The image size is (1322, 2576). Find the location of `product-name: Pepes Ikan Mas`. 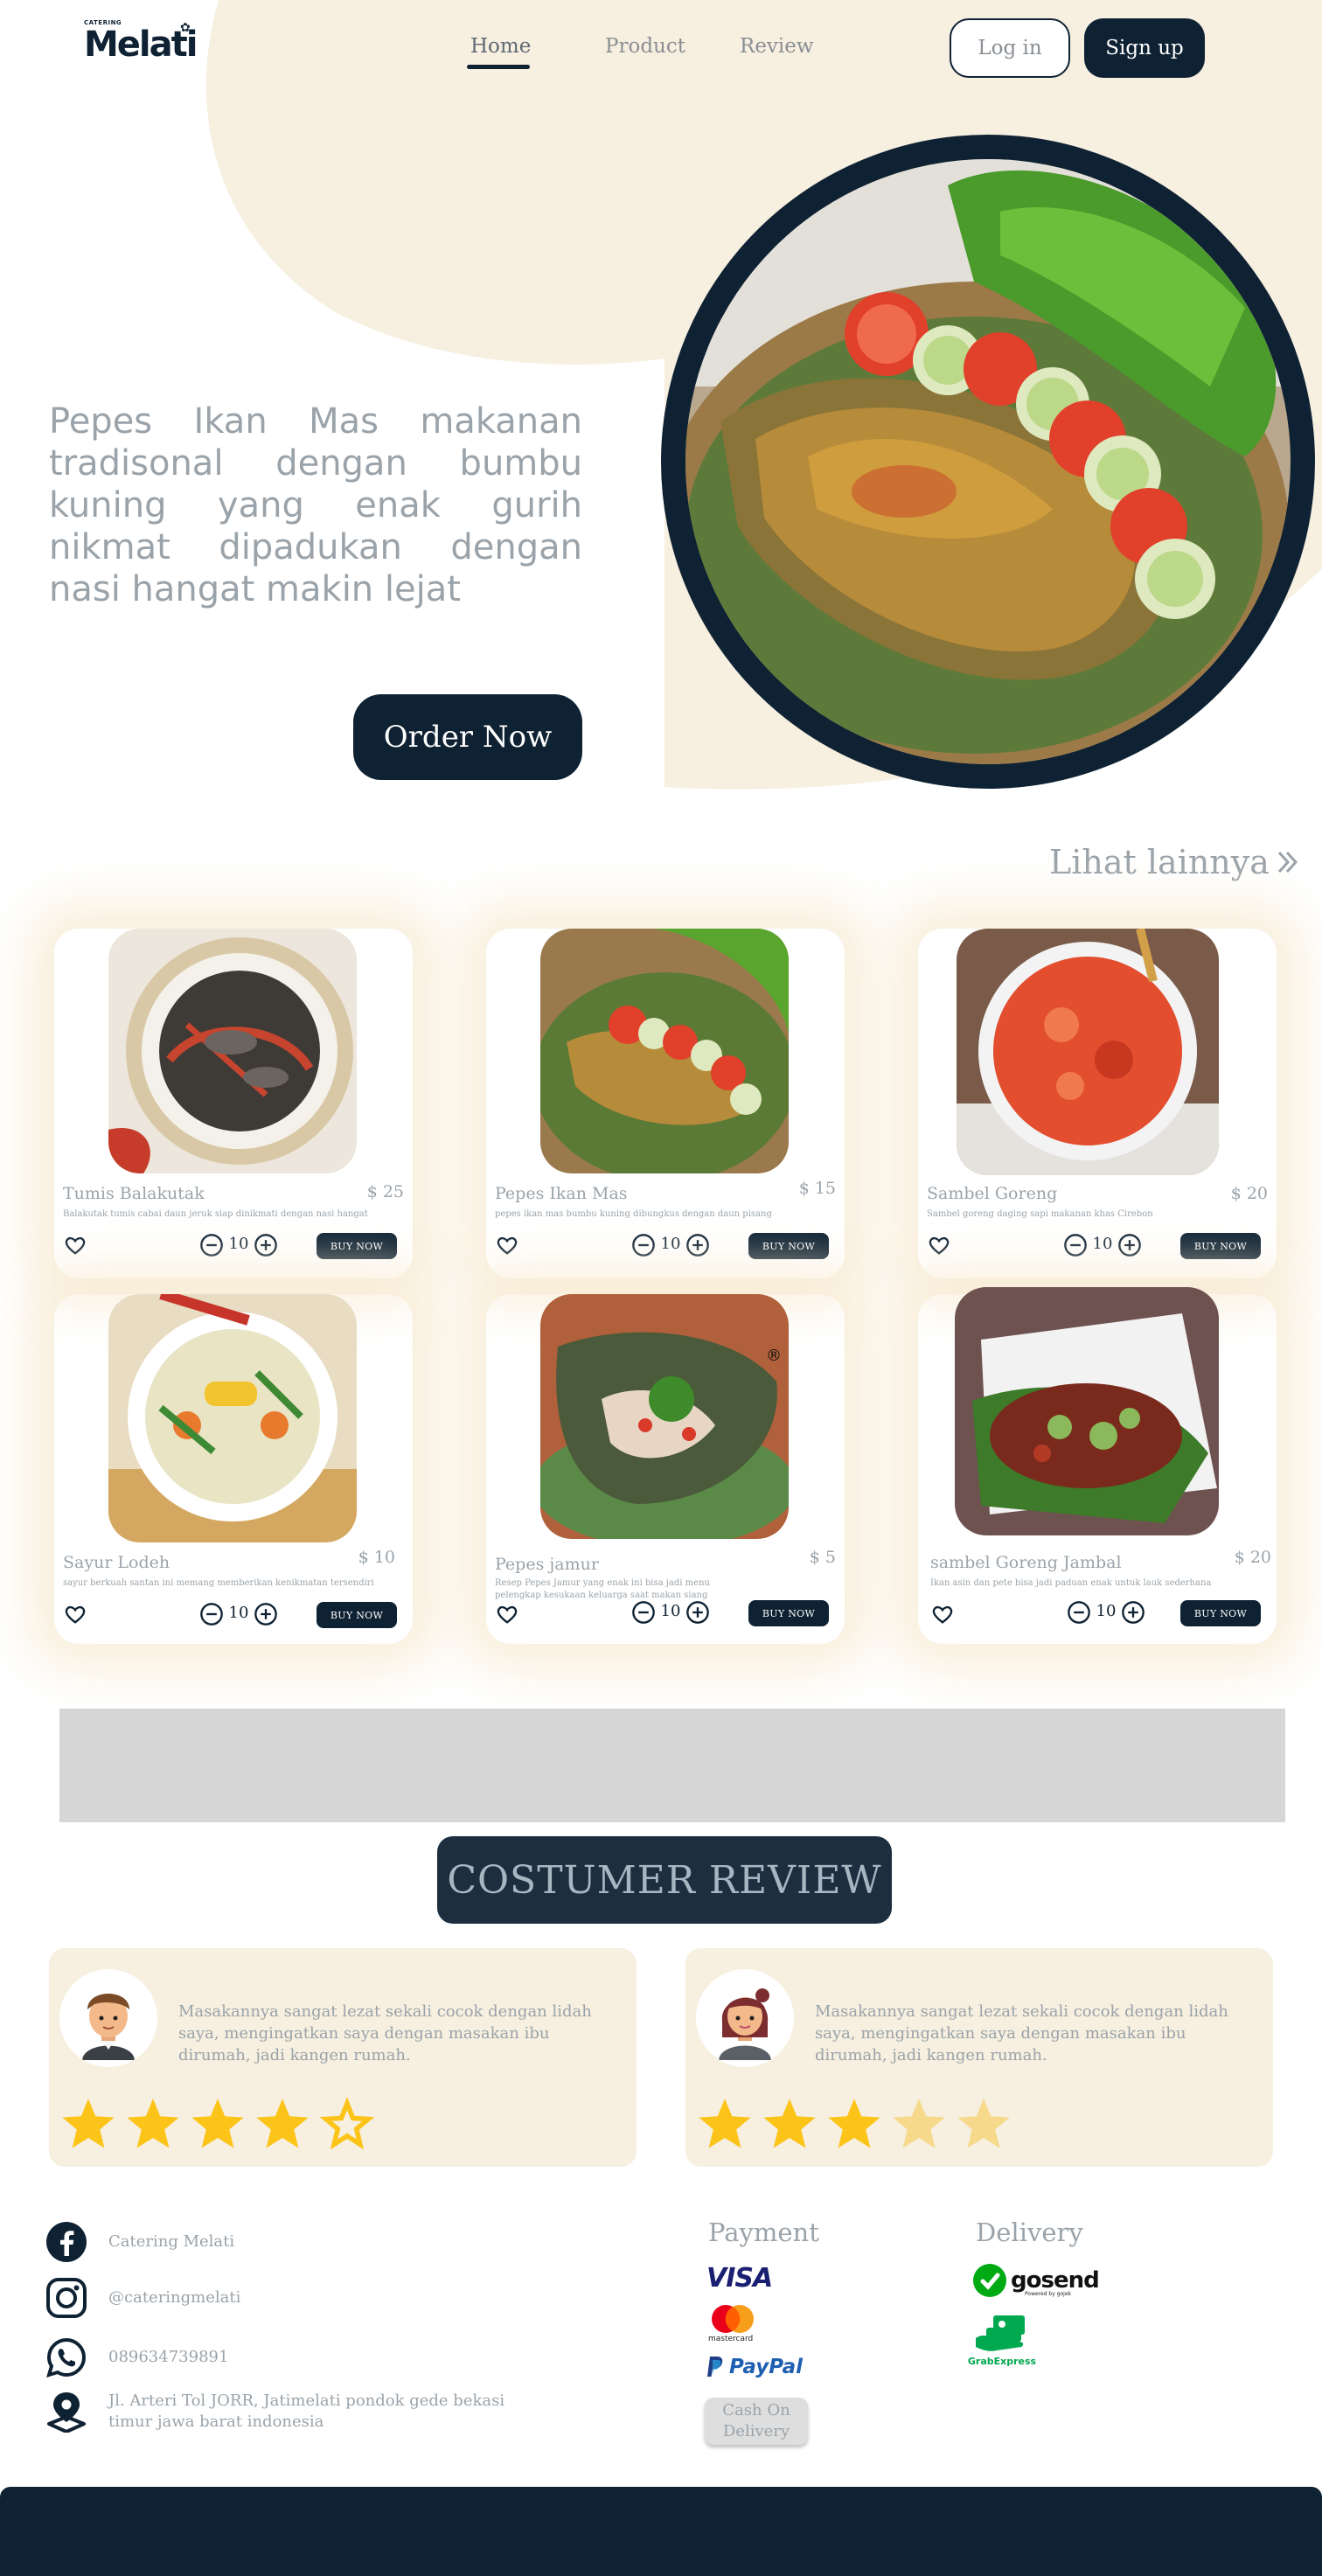

product-name: Pepes Ikan Mas is located at coordinates (561, 1193).